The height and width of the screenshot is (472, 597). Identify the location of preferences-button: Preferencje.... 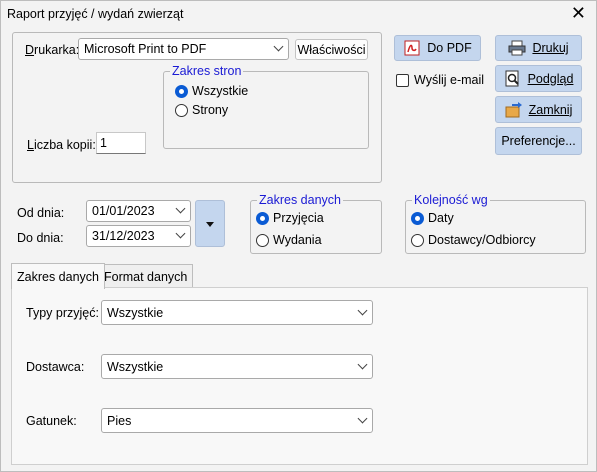
(538, 141).